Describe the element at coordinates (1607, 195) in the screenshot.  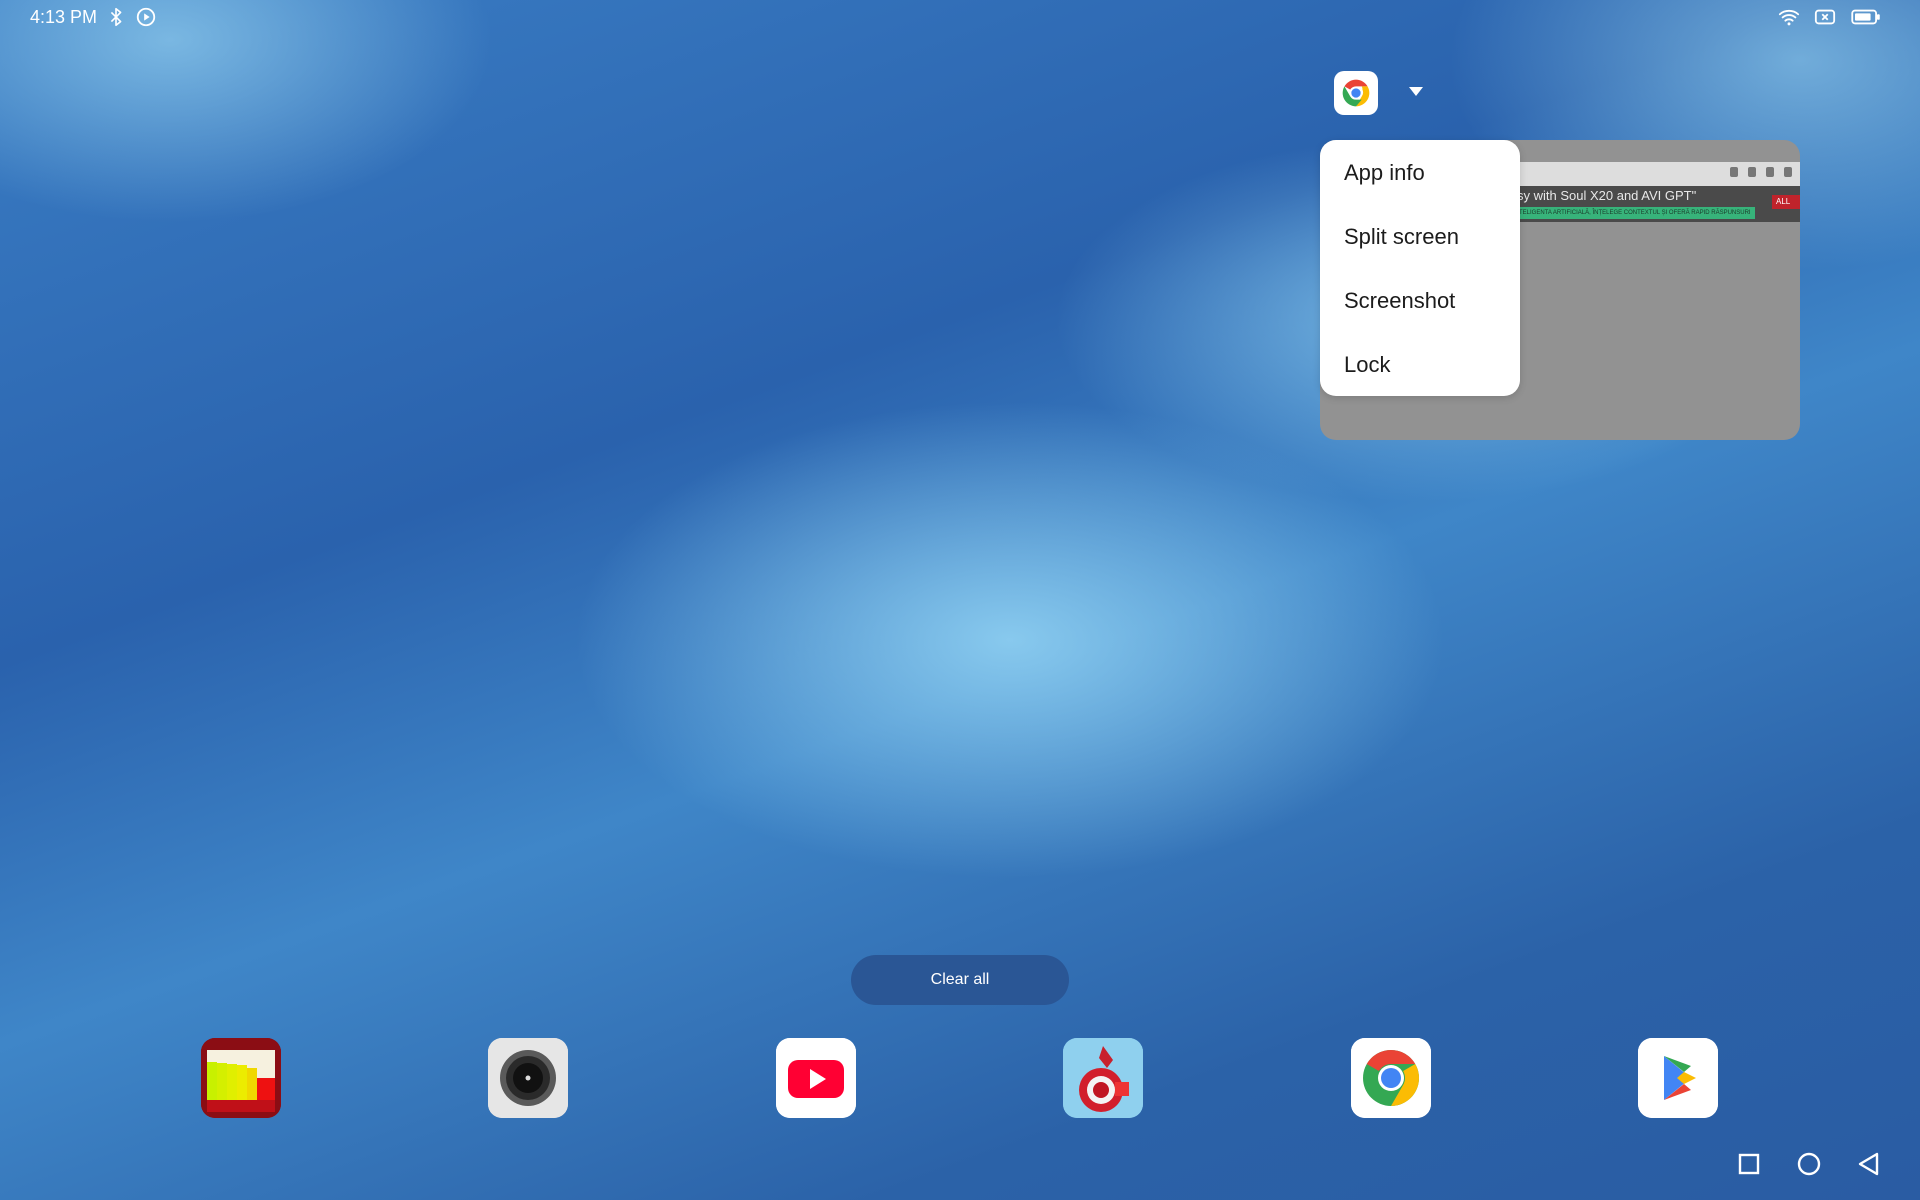
I see `thumbnail-headline: sy with Soul X20 and AVI GPT"` at that location.